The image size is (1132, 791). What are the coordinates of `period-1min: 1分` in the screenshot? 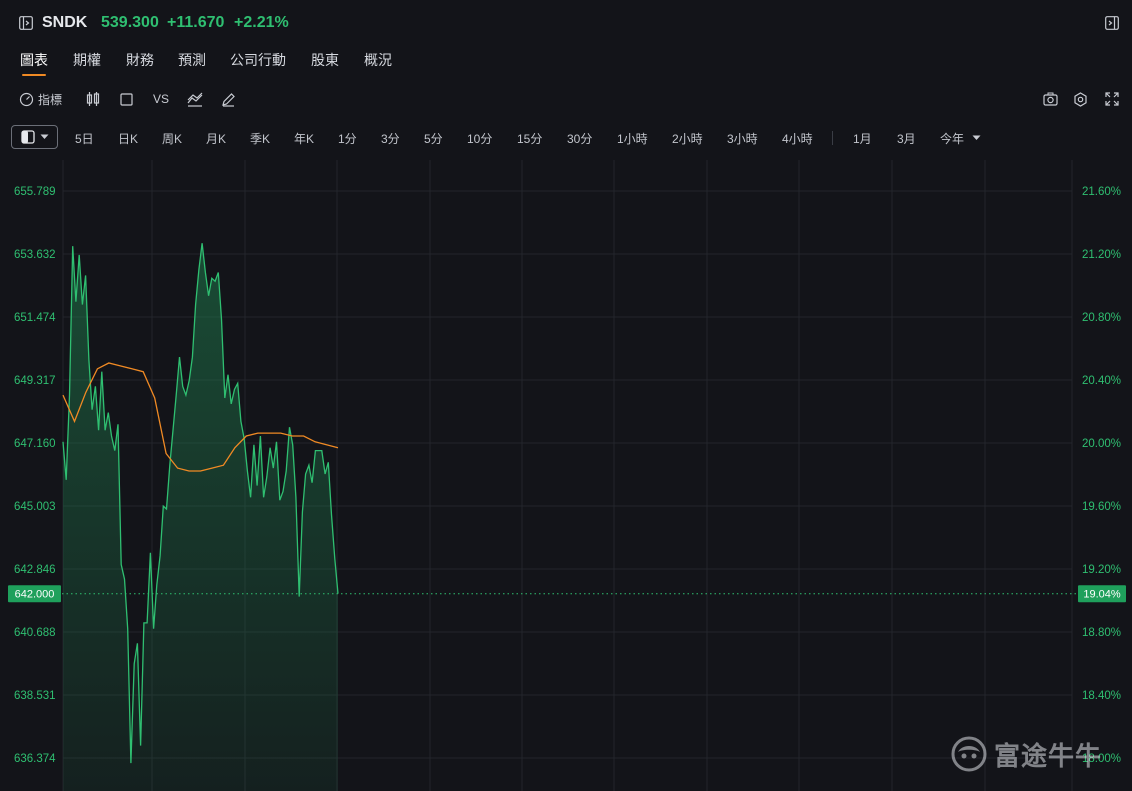 It's located at (347, 138).